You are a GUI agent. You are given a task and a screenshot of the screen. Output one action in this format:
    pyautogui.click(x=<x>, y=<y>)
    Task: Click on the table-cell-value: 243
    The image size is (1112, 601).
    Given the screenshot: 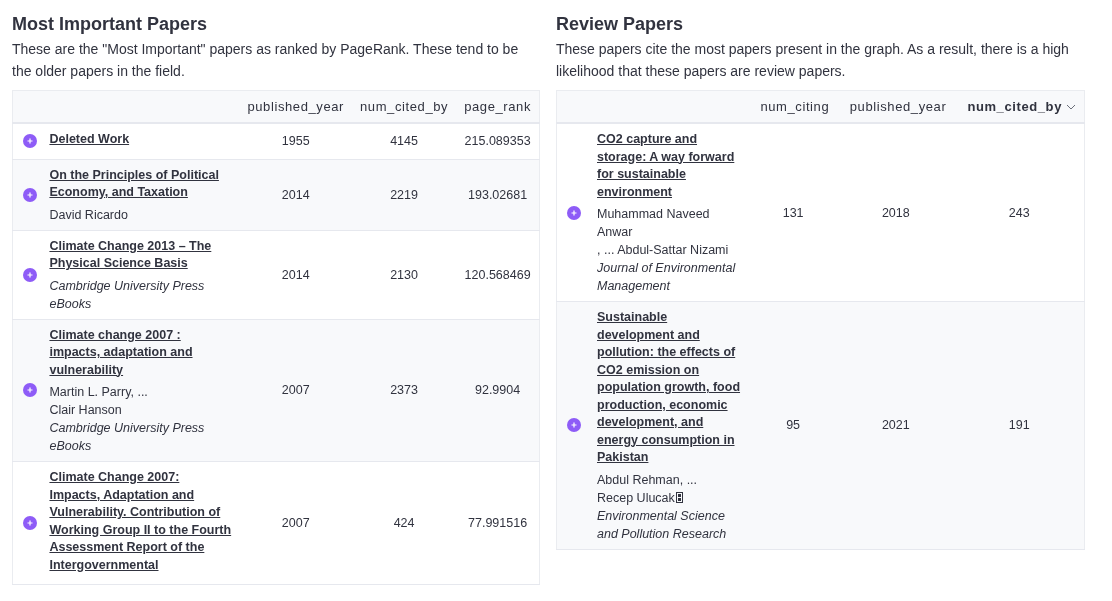 What is the action you would take?
    pyautogui.click(x=1019, y=212)
    